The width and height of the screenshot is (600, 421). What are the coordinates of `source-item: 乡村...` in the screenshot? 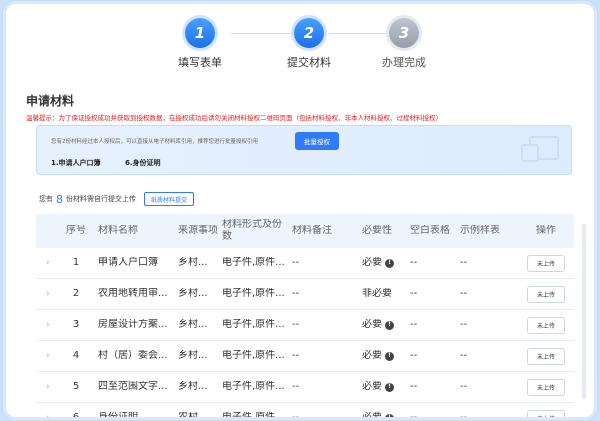 It's located at (193, 386).